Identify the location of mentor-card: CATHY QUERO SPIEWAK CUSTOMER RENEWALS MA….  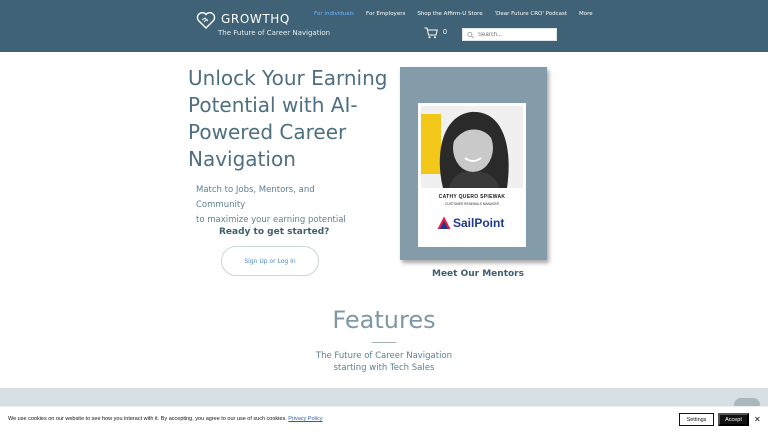
(473, 163).